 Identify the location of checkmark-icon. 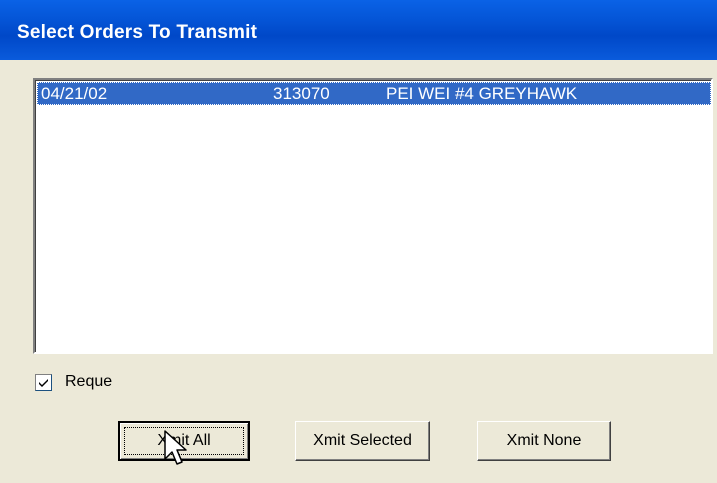
(43, 383).